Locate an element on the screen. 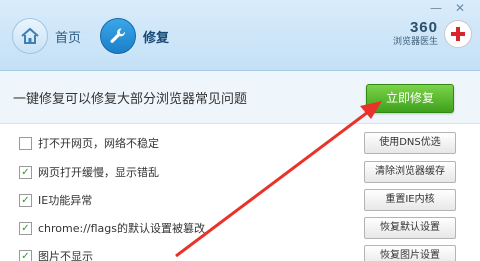  row-action-button: 恢复默认设置 is located at coordinates (410, 228).